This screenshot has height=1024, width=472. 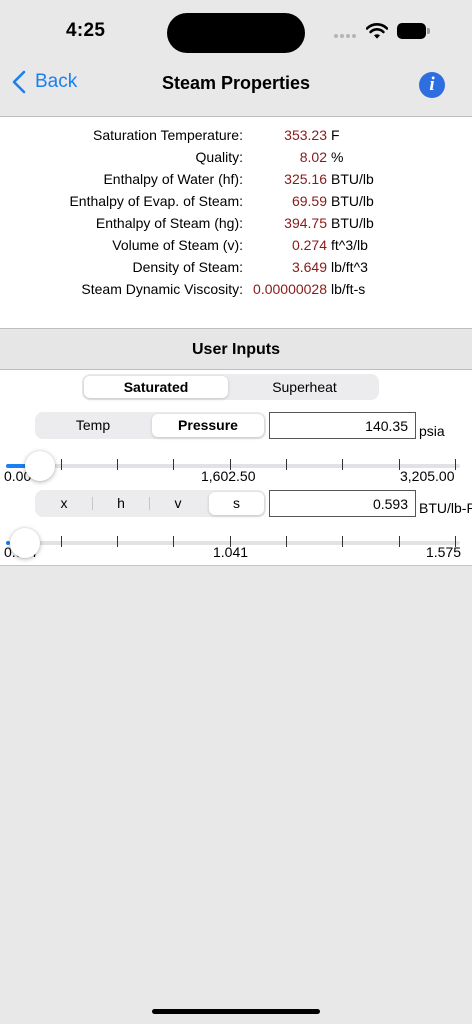 I want to click on property-label: Enthalpy of Evap. of Steam:, so click(x=156, y=201).